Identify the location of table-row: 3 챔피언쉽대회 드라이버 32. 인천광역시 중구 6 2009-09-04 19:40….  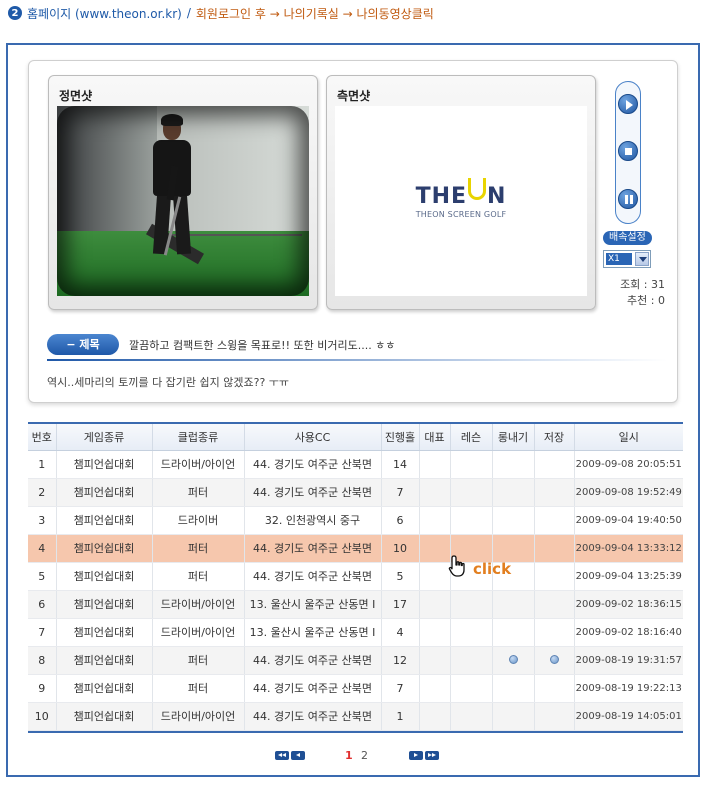
(355, 520).